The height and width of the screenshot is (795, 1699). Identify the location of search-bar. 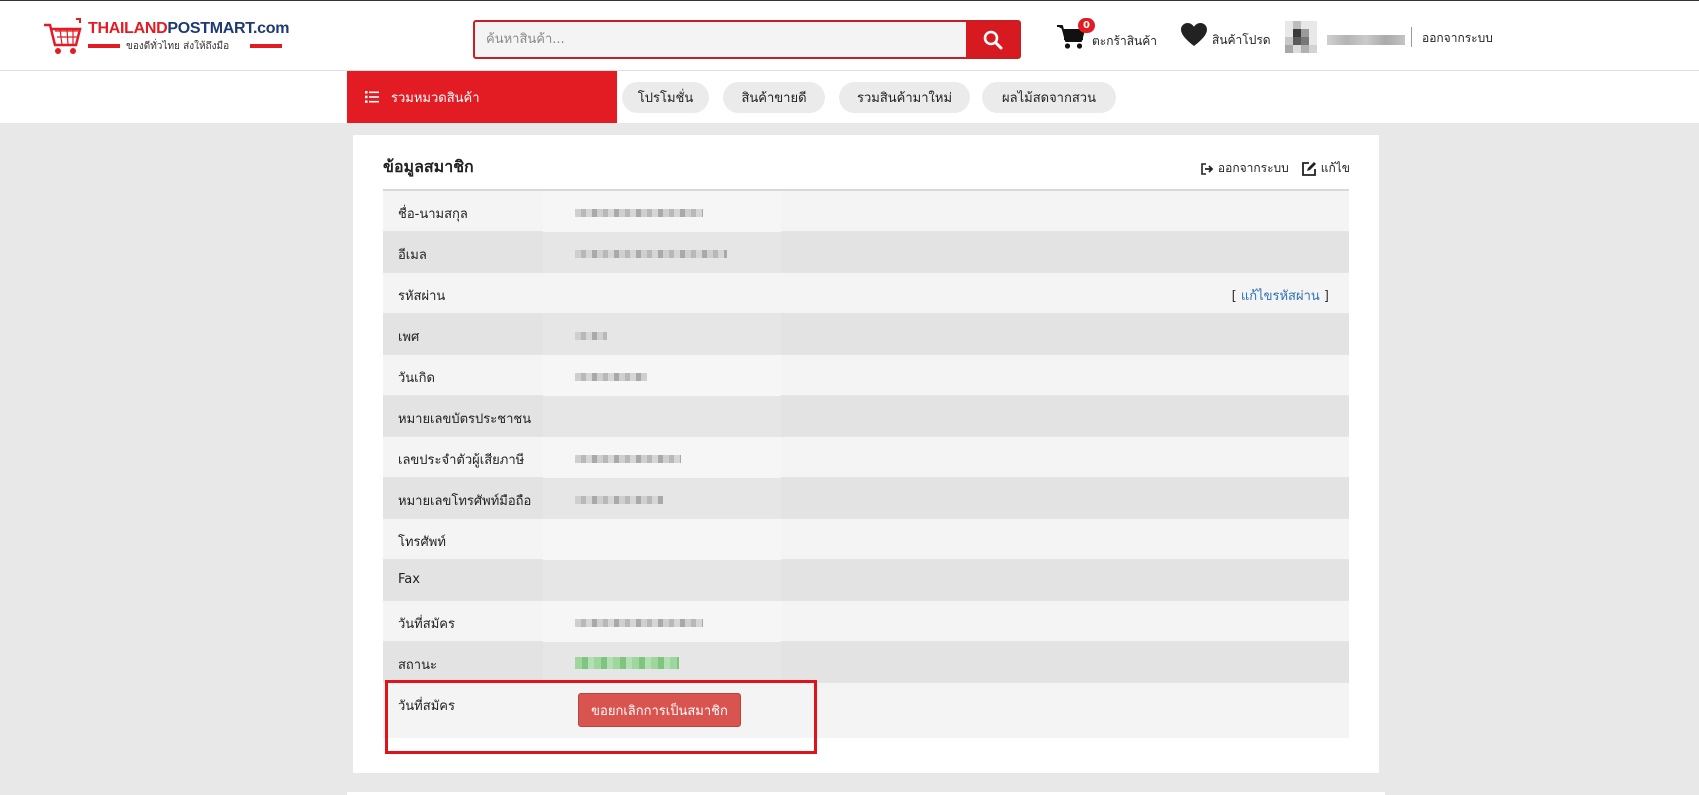
(747, 39).